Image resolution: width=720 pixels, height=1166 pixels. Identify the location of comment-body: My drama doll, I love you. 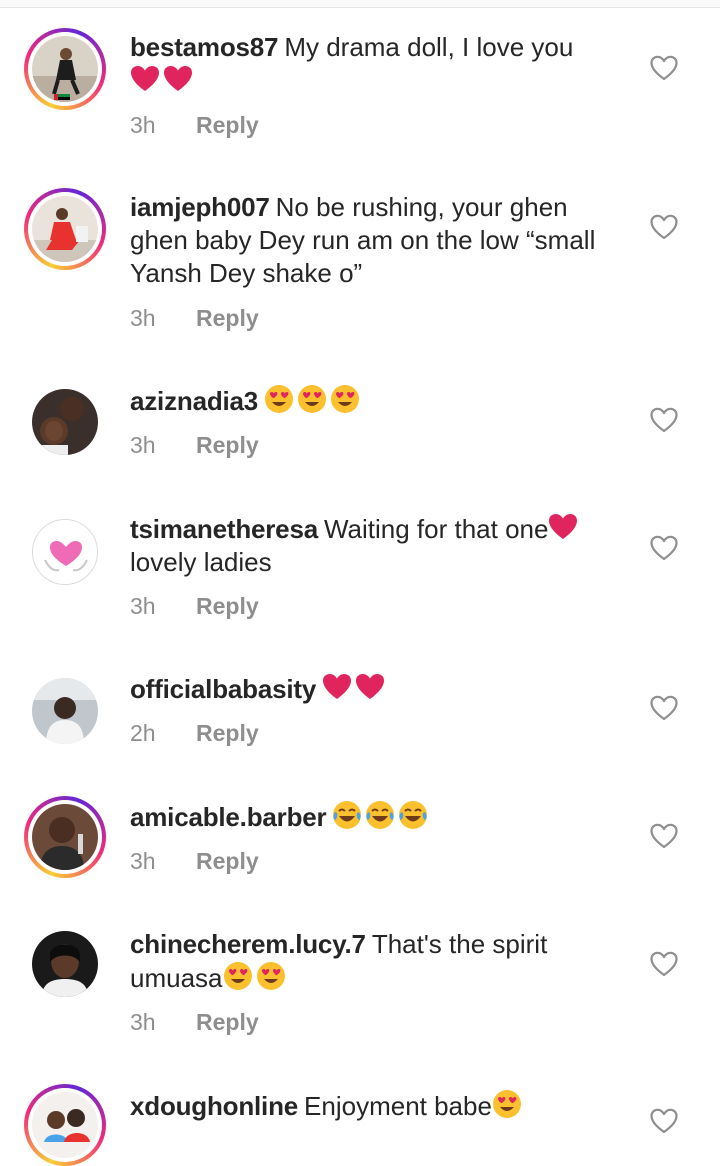
(429, 47).